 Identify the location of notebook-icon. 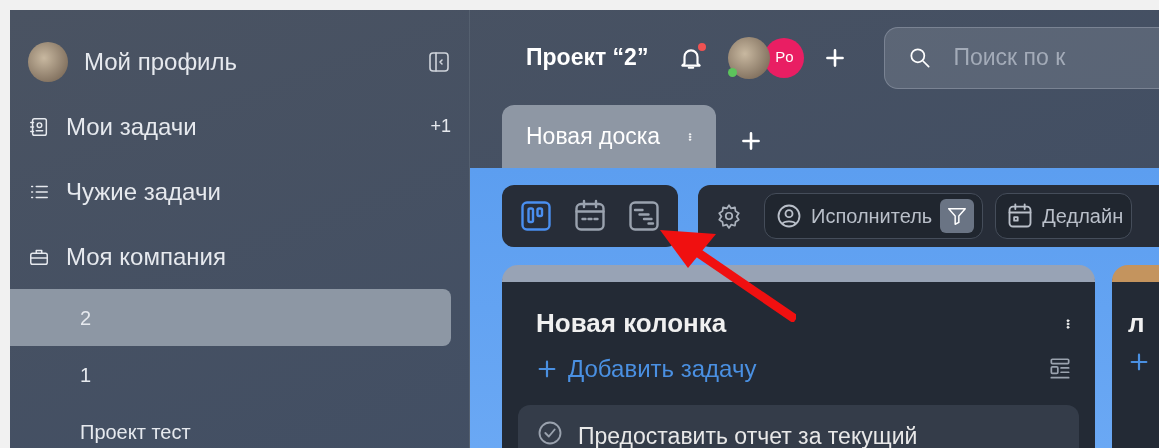
(39, 126).